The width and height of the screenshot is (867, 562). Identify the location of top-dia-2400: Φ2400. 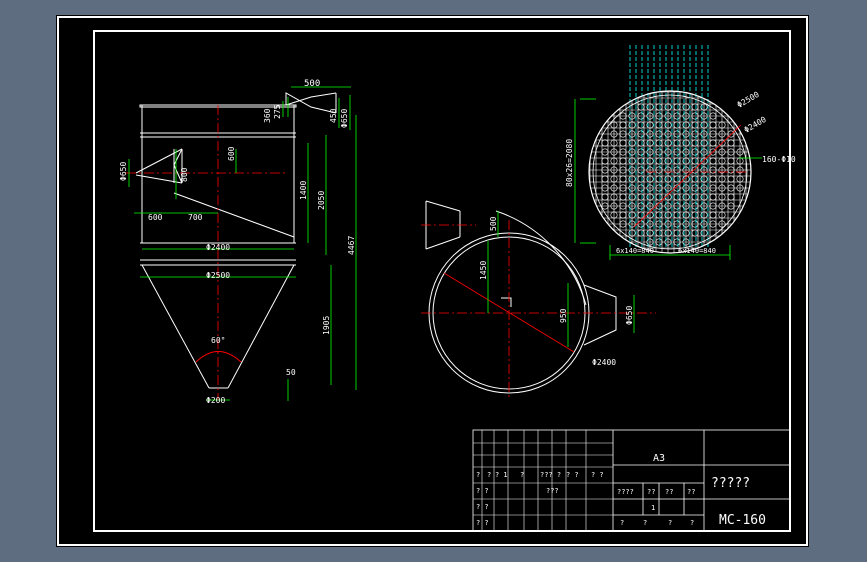
(604, 362).